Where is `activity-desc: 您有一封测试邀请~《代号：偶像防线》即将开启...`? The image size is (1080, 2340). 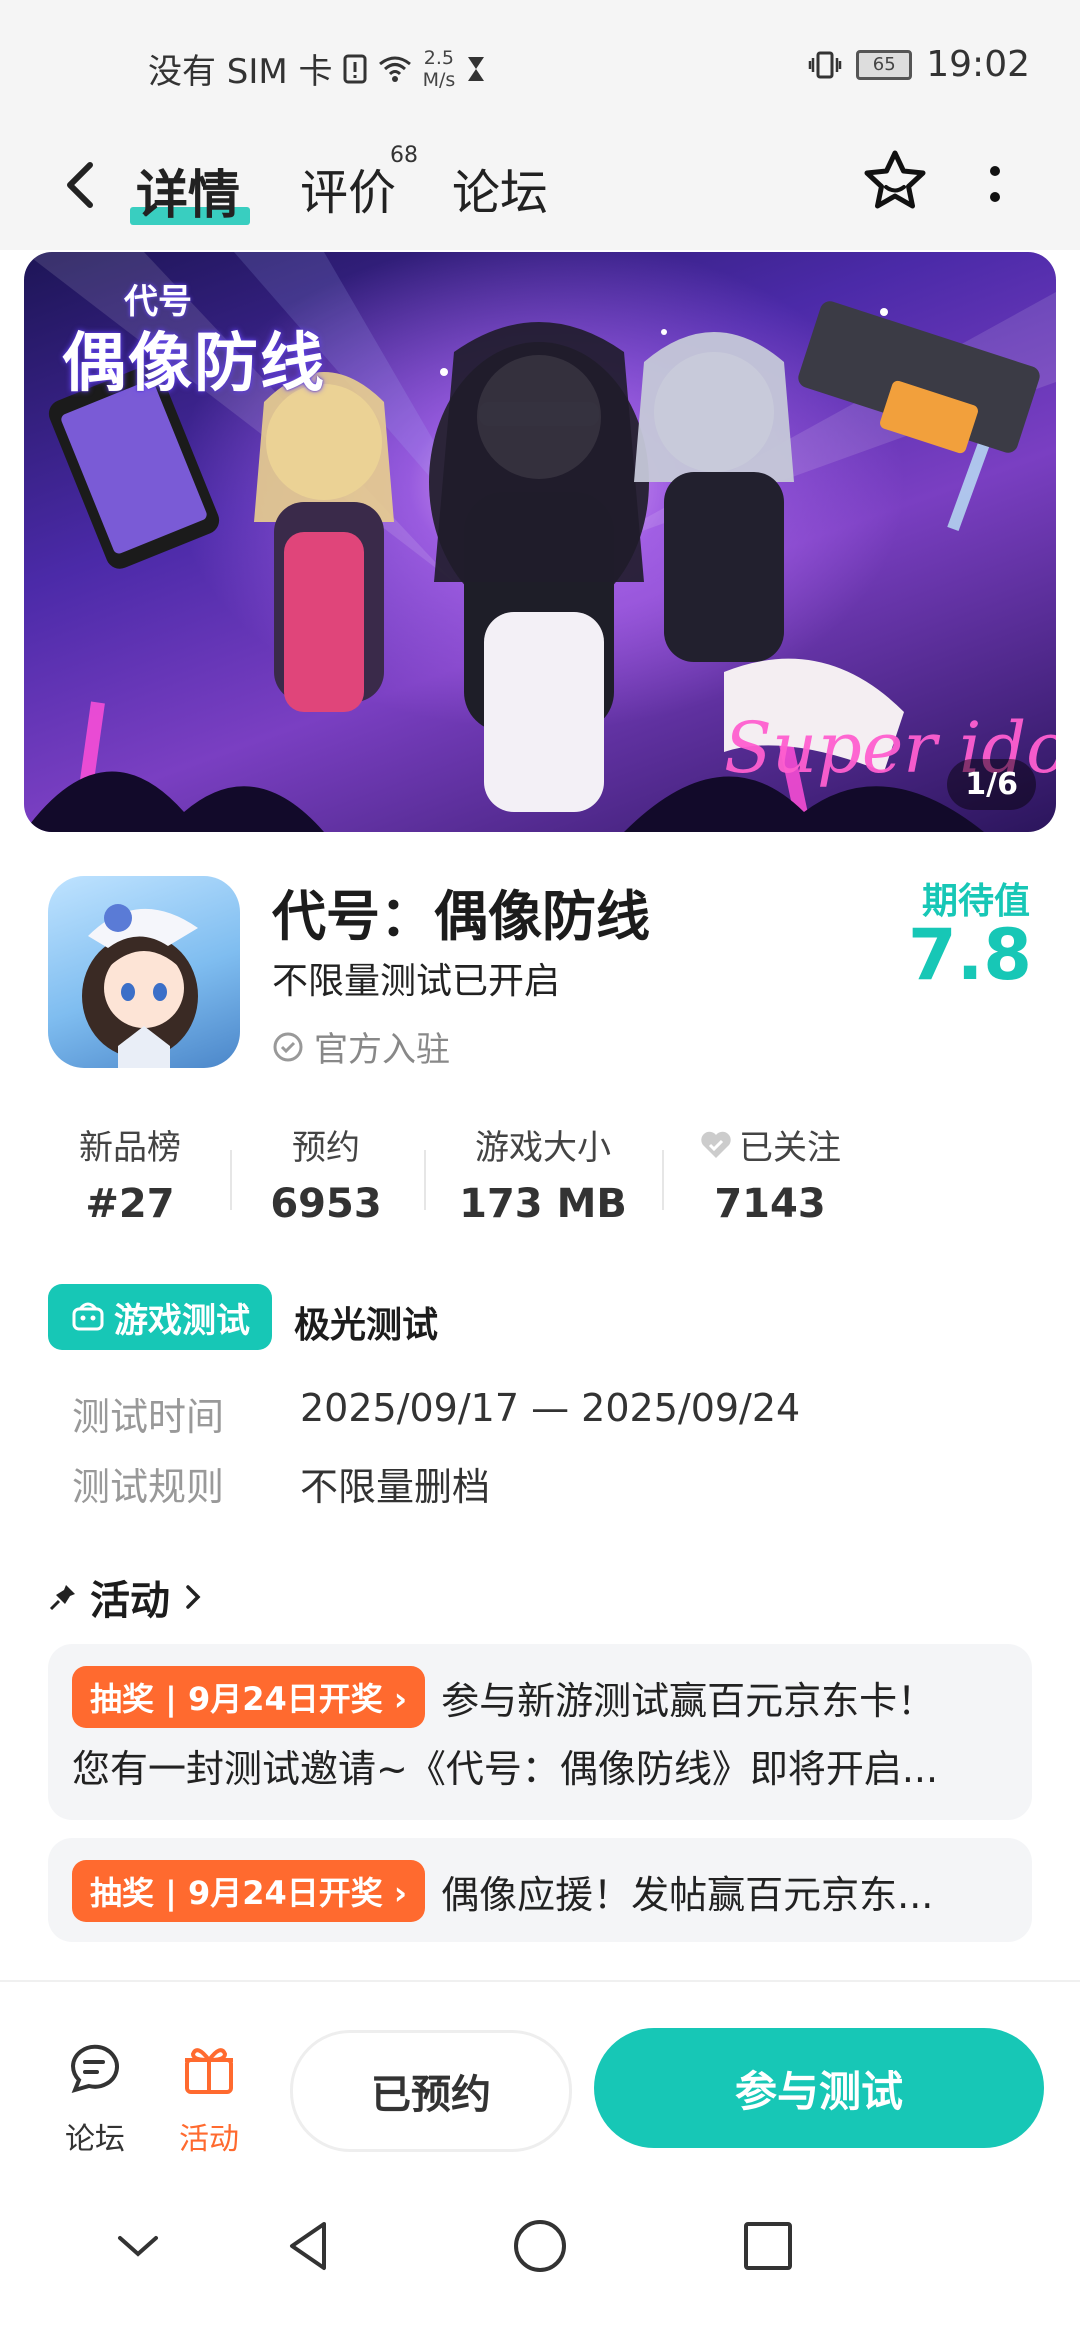 activity-desc: 您有一封测试邀请~《代号：偶像防线》即将开启... is located at coordinates (505, 1769).